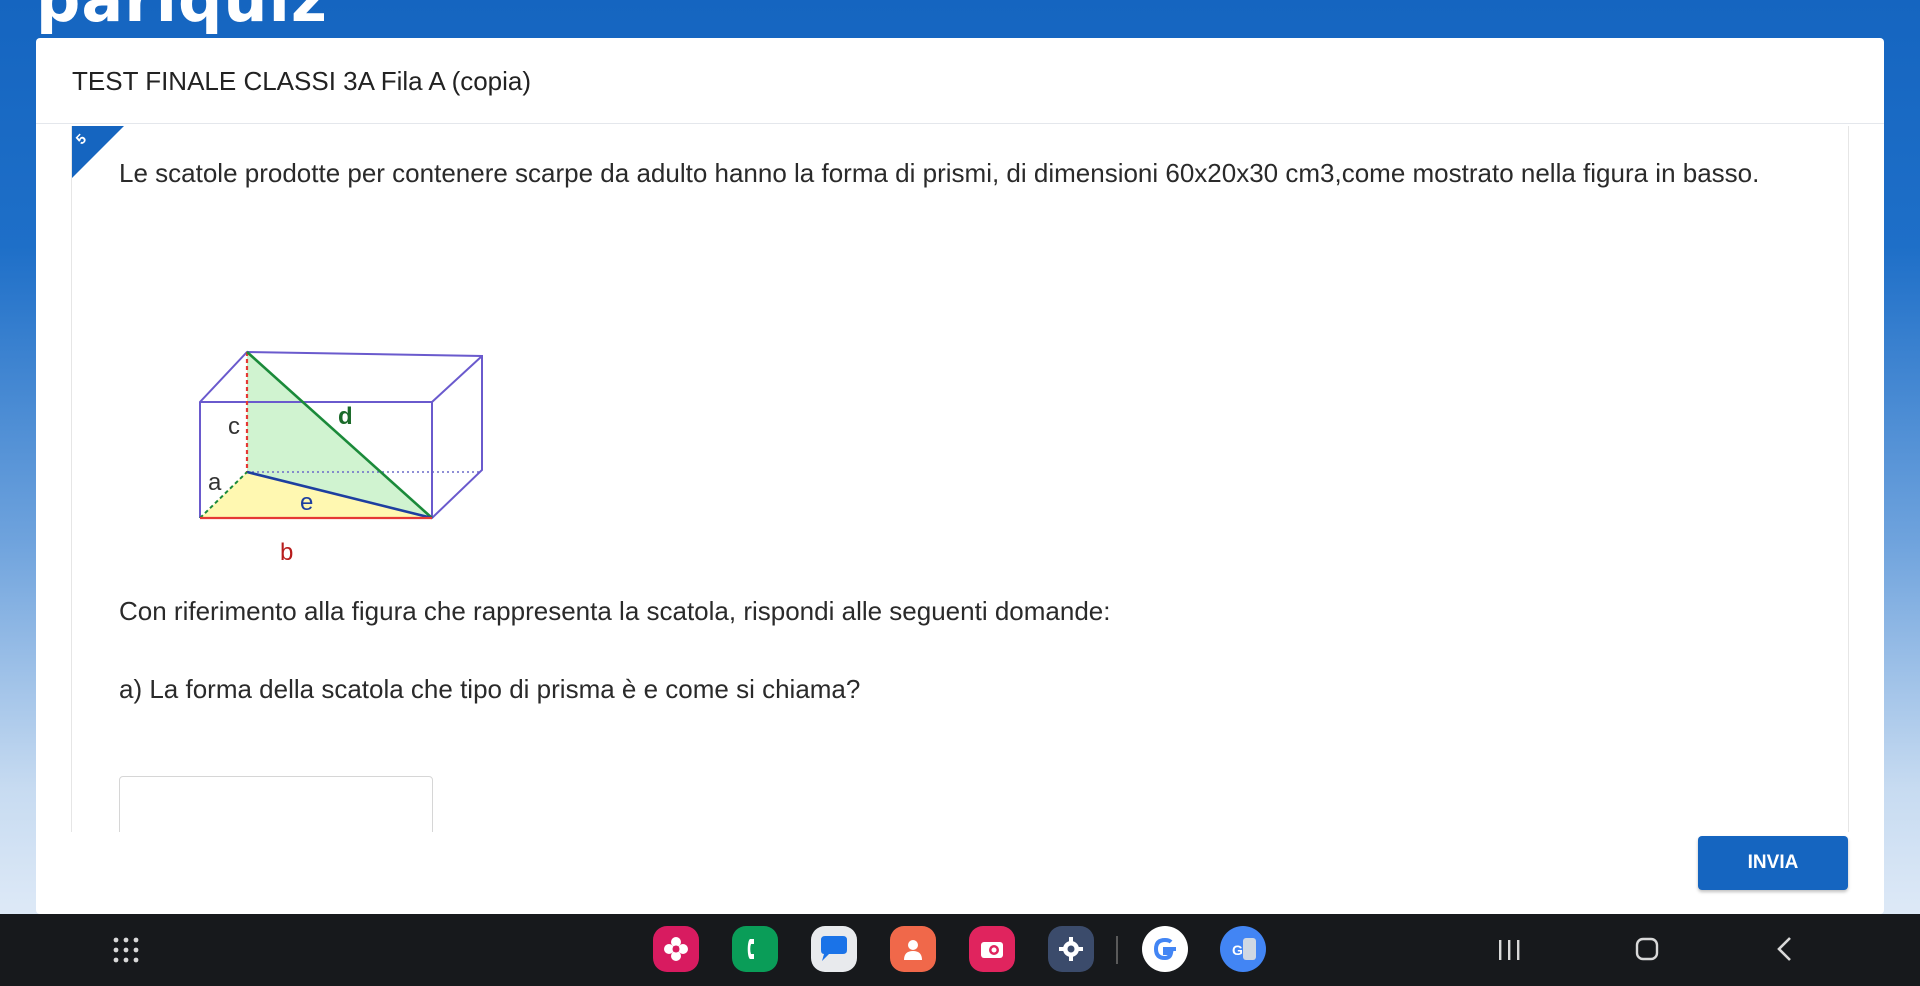  Describe the element at coordinates (755, 949) in the screenshot. I see `phone-icon` at that location.